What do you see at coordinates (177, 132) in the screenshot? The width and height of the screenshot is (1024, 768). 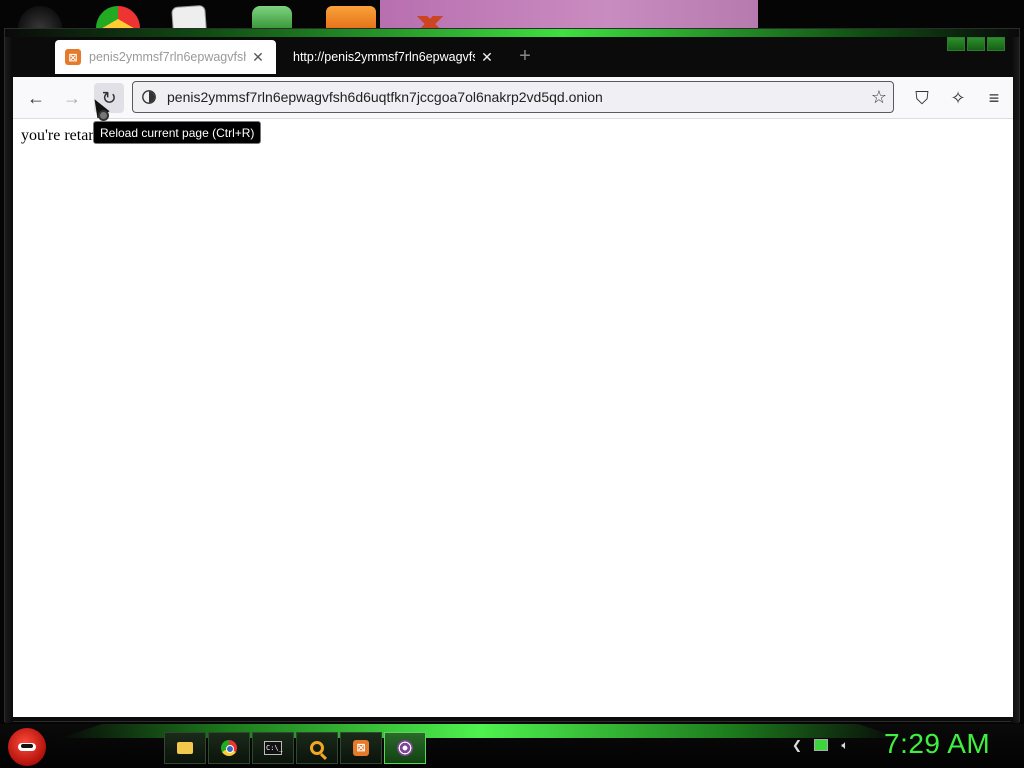 I see `reload-tooltip: Reload current page (Ctrl+R)` at bounding box center [177, 132].